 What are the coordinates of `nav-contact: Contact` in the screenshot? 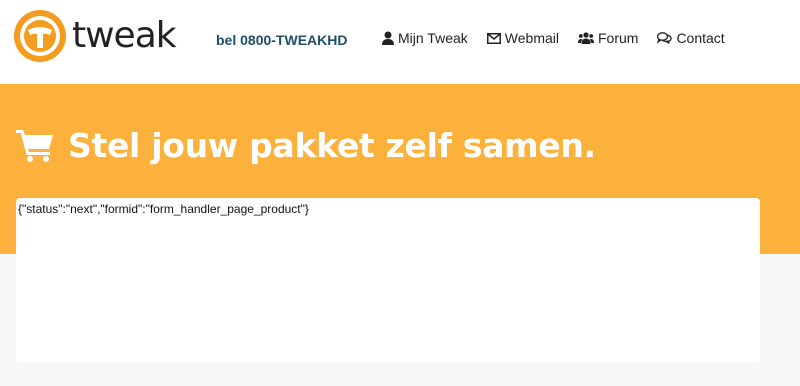 It's located at (691, 38).